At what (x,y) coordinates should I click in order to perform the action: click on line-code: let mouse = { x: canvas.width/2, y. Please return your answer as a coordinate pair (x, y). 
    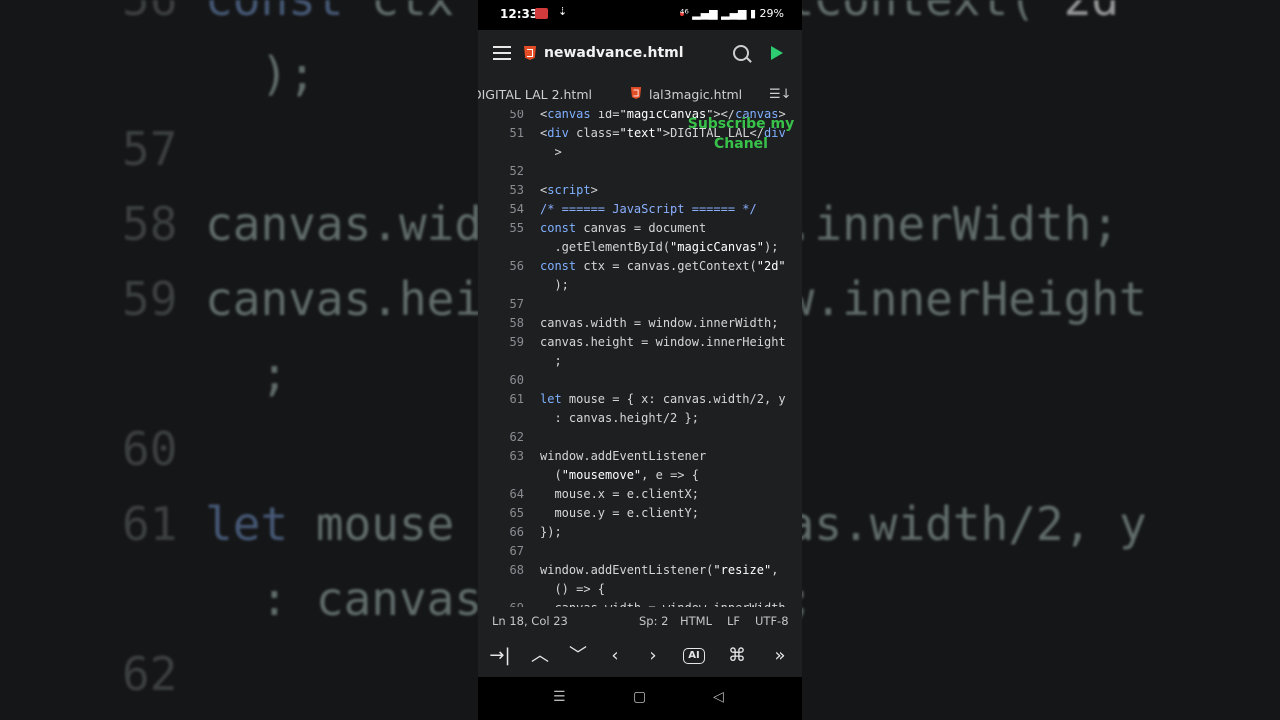
    Looking at the image, I should click on (663, 399).